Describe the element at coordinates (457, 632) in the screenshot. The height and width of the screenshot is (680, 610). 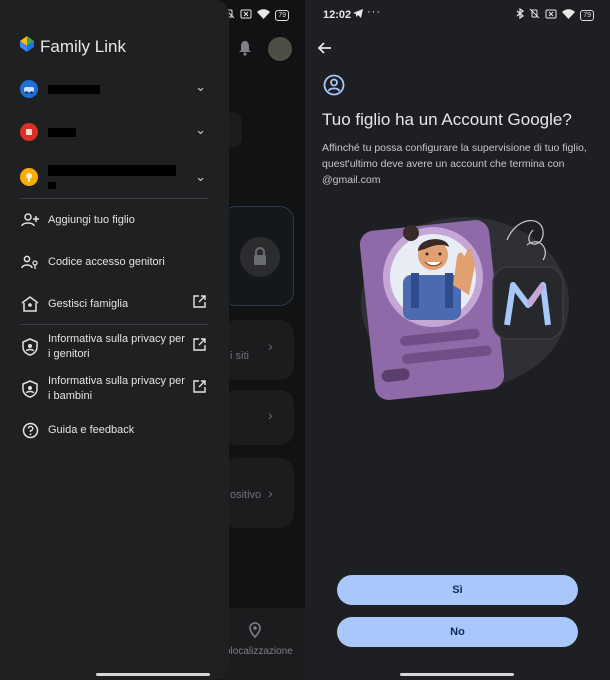
I see `no-button: No` at that location.